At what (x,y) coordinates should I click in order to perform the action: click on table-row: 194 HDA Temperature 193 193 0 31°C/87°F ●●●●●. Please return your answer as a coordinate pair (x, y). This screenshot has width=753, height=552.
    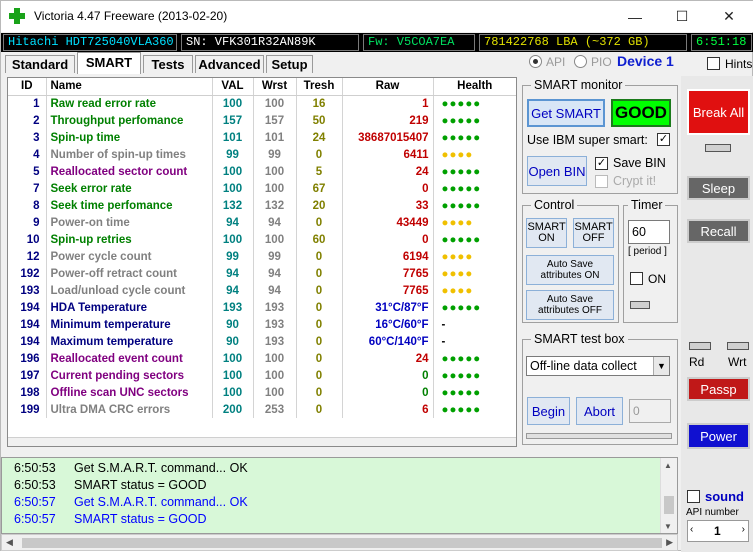
    Looking at the image, I should click on (262, 307).